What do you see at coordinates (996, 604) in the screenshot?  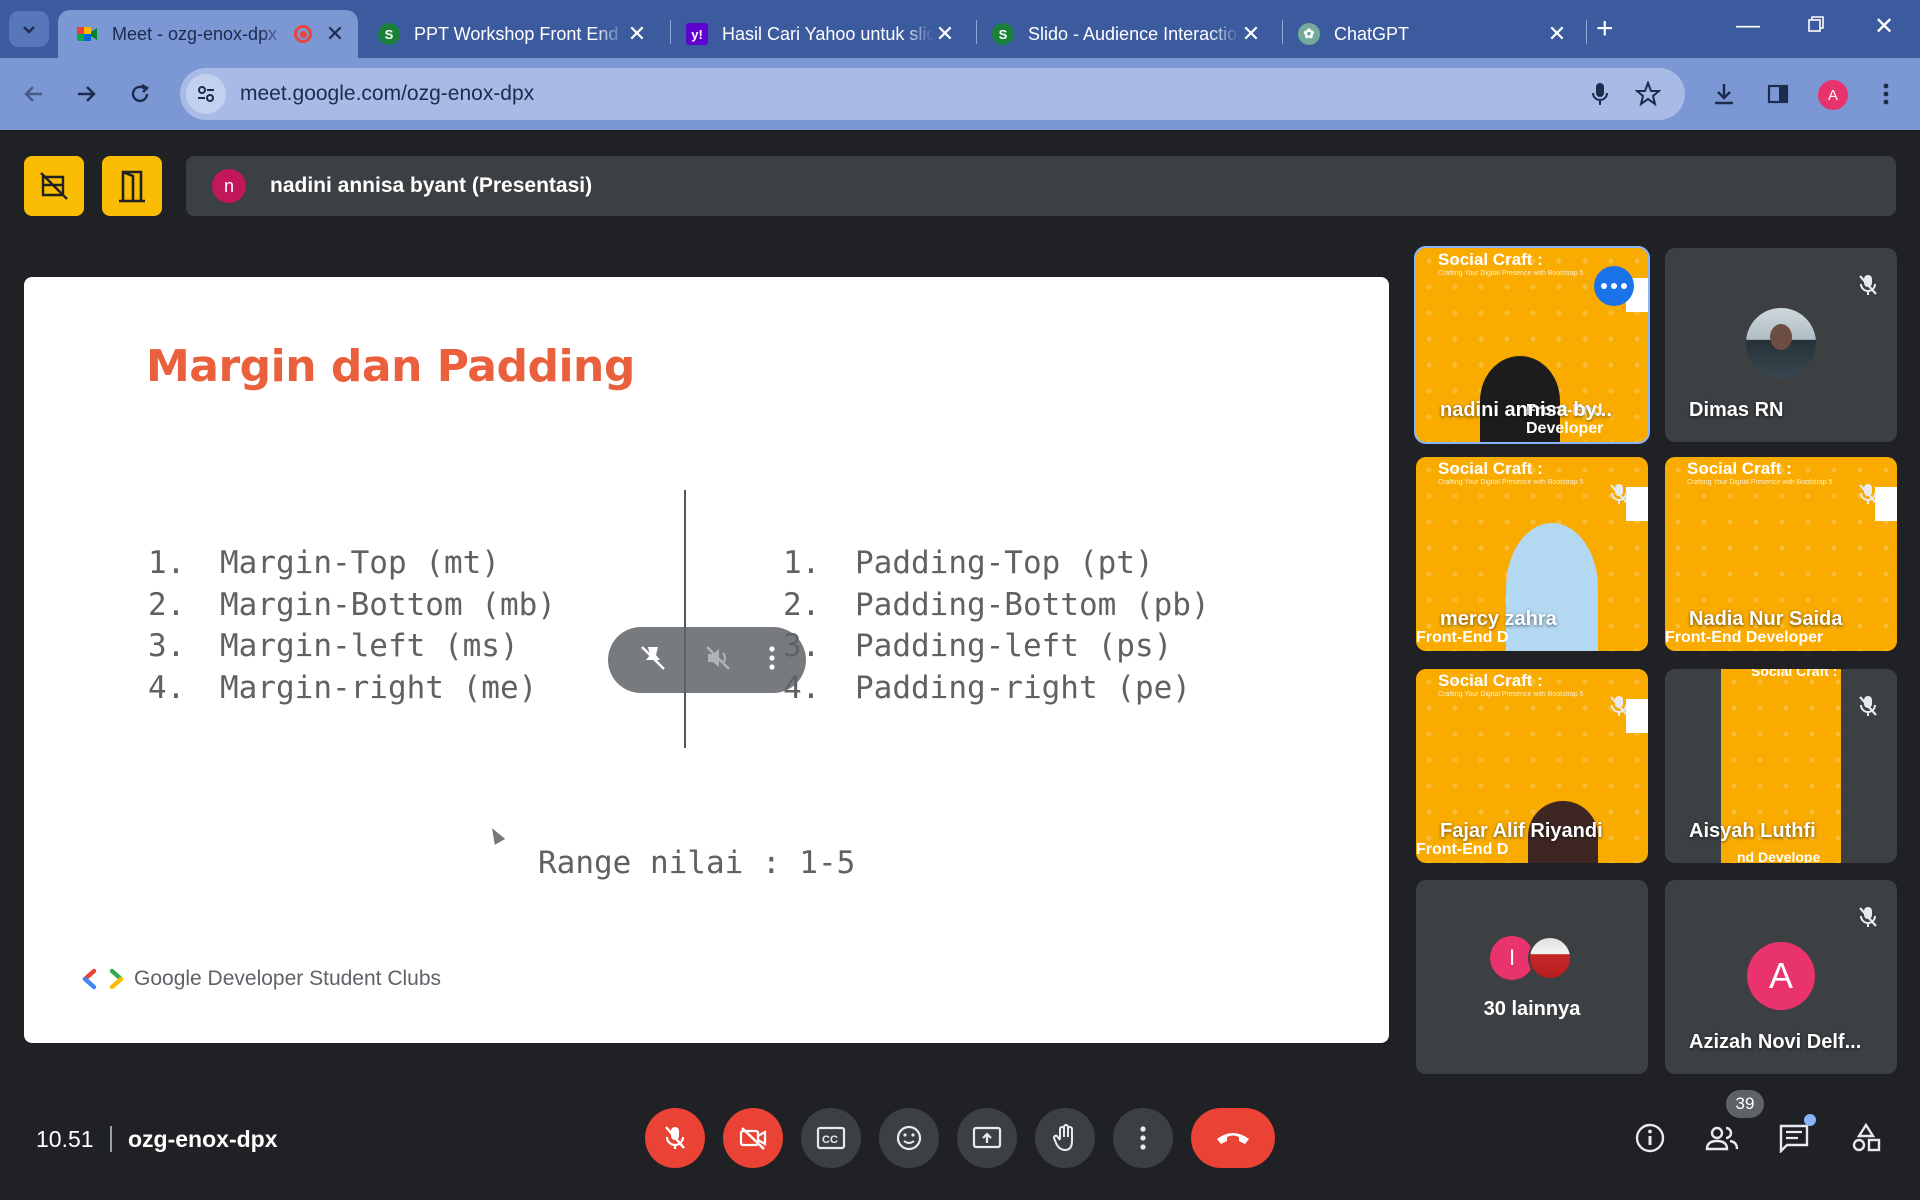 I see `list-item: 2. Padding-Bottom (pb)` at bounding box center [996, 604].